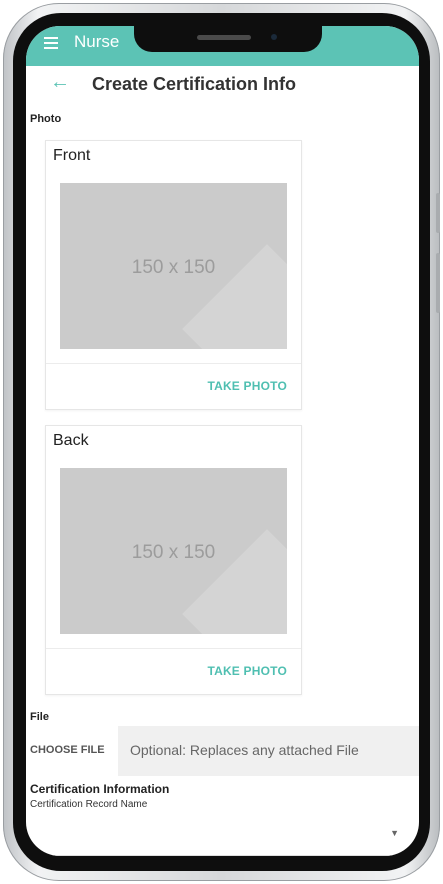  What do you see at coordinates (394, 833) in the screenshot?
I see `caret-down-icon: ▼` at bounding box center [394, 833].